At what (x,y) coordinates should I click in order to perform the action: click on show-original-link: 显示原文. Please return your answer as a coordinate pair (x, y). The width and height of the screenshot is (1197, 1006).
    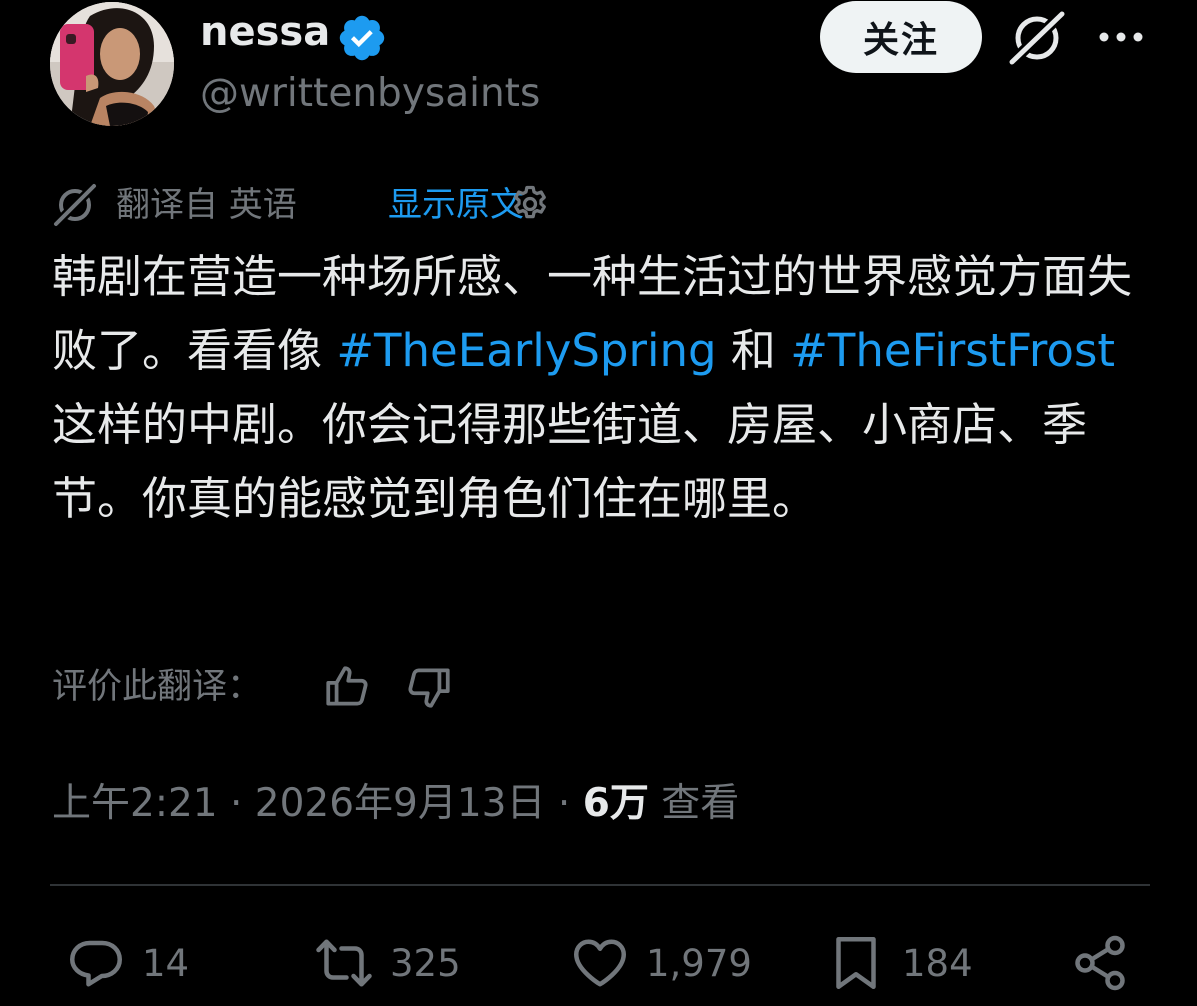
    Looking at the image, I should click on (456, 205).